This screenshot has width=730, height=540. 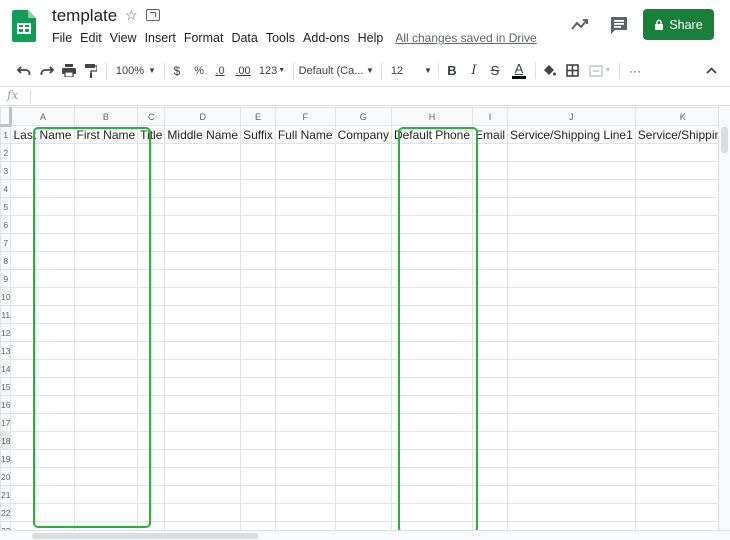 I want to click on collapse-toolbar-icon, so click(x=711, y=70).